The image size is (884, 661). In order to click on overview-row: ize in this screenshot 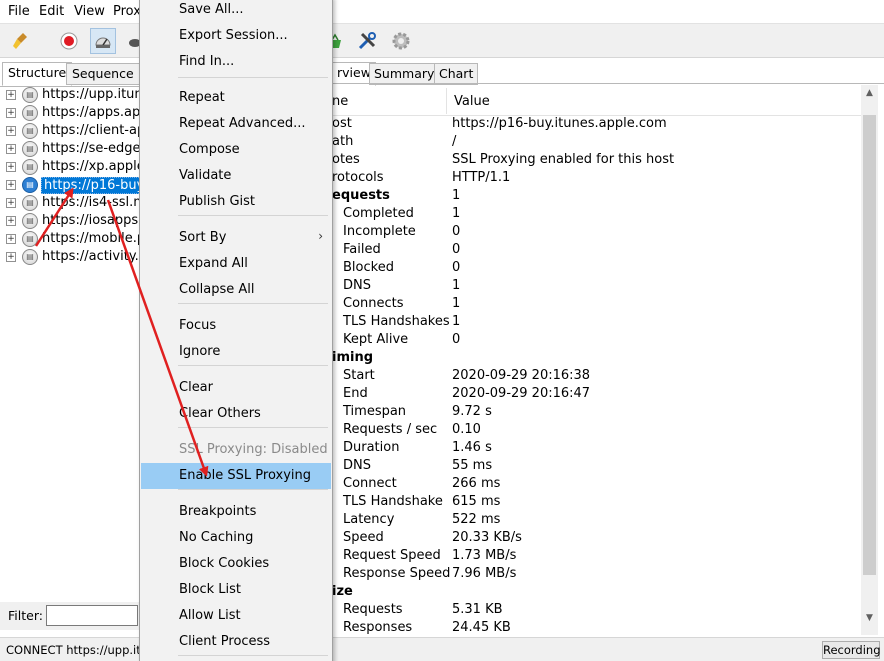, I will do `click(597, 593)`.